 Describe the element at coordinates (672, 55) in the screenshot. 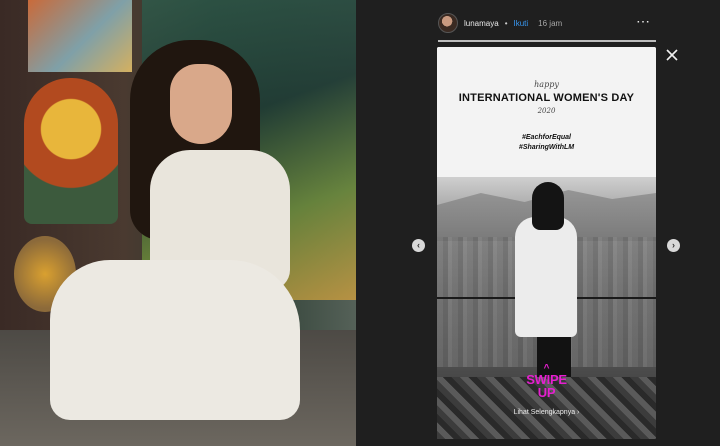

I see `close-icon` at that location.